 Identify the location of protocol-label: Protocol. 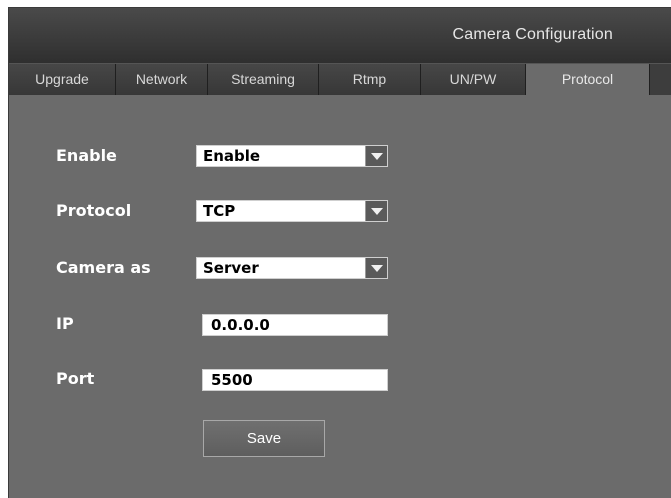
(94, 210).